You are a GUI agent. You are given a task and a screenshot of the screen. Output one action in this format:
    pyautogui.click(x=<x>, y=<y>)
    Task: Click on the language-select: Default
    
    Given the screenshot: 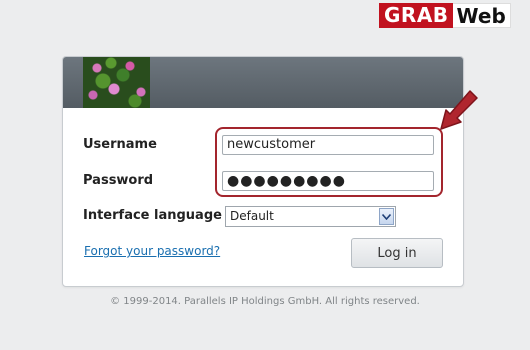 What is the action you would take?
    pyautogui.click(x=310, y=216)
    